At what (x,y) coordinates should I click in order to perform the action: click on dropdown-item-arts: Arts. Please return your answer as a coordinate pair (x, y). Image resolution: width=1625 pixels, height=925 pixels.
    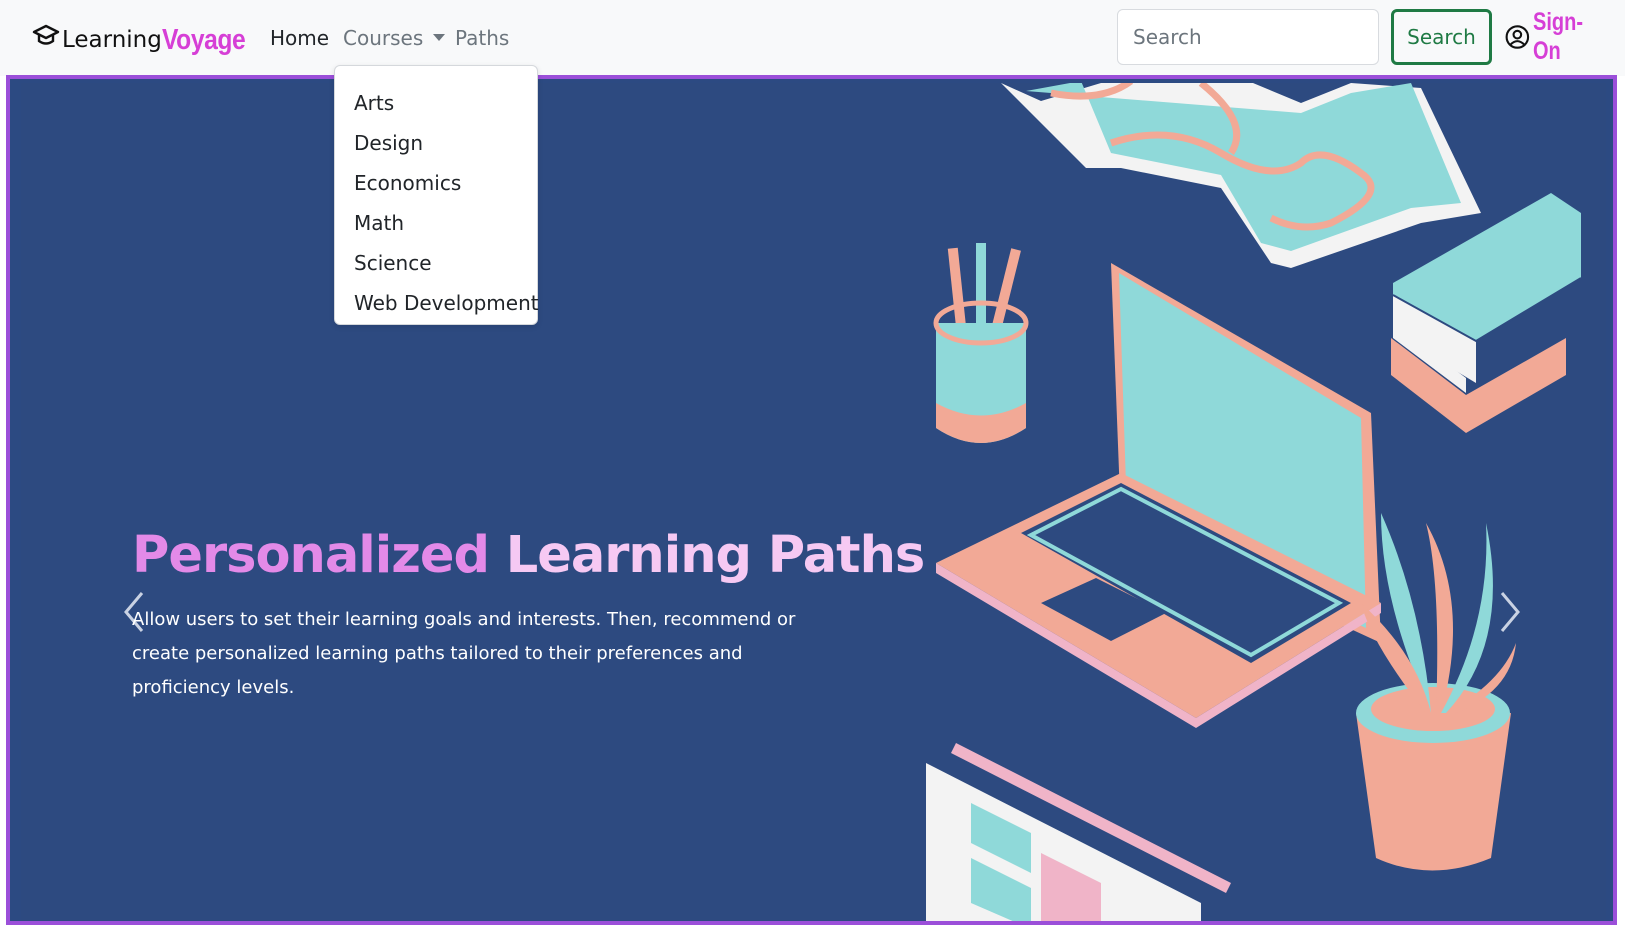
    Looking at the image, I should click on (436, 103).